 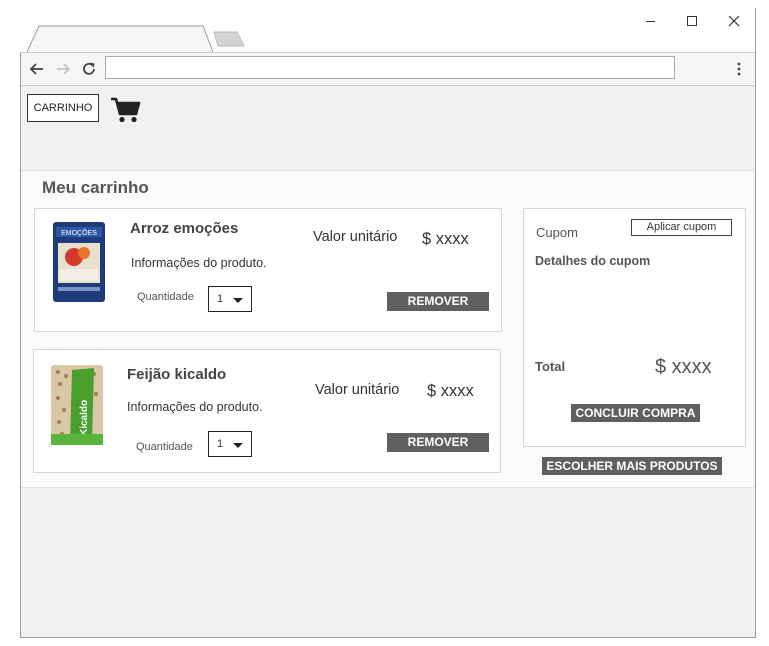 What do you see at coordinates (184, 228) in the screenshot?
I see `product-name: Arroz emoções` at bounding box center [184, 228].